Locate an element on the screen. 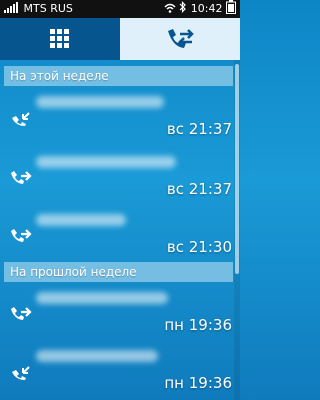 Image resolution: width=320 pixels, height=400 pixels. signal-icon is located at coordinates (11, 7).